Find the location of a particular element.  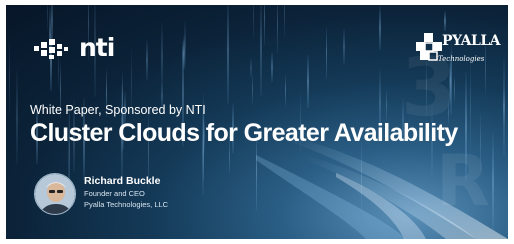

svg-text: R is located at coordinates (463, 181).